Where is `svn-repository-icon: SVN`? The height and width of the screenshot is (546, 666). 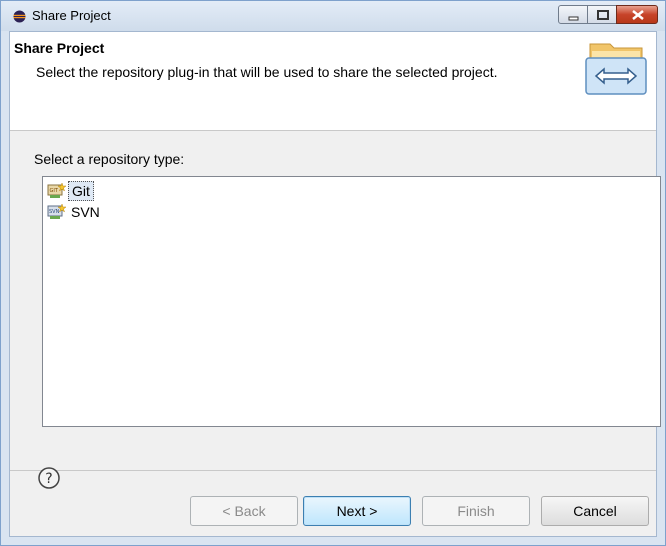 svn-repository-icon: SVN is located at coordinates (57, 211).